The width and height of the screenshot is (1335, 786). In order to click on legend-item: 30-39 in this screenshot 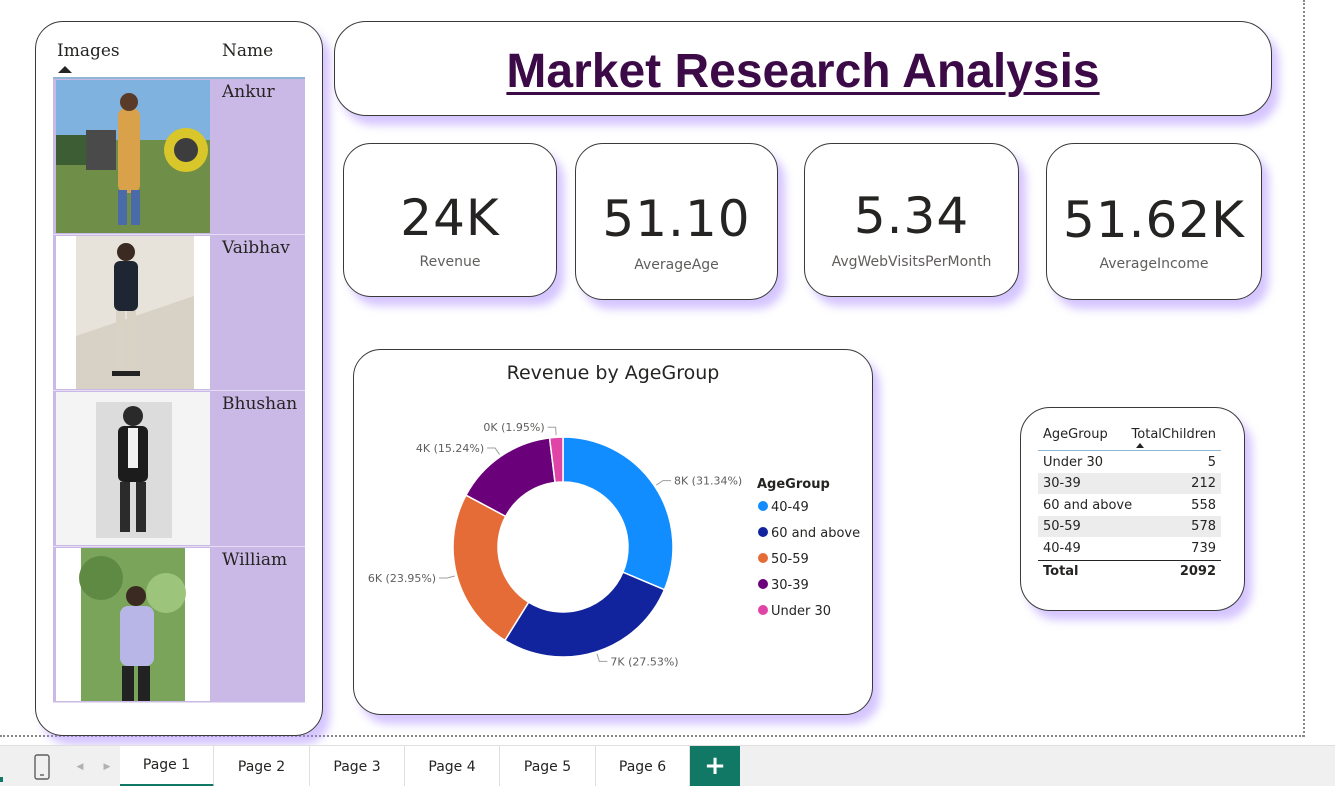, I will do `click(790, 585)`.